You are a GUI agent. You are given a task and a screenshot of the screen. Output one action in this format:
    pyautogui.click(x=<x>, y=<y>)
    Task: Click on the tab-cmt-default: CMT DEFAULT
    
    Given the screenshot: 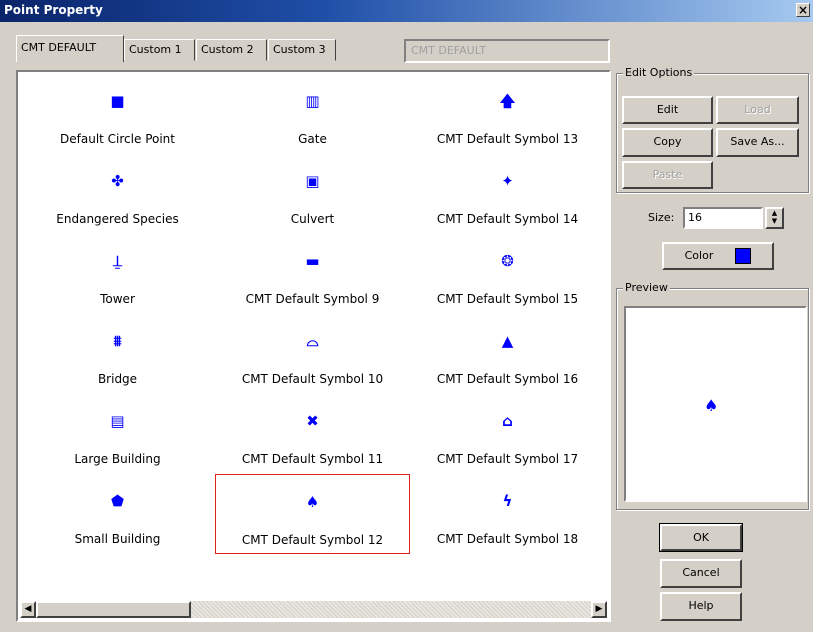 What is the action you would take?
    pyautogui.click(x=70, y=48)
    